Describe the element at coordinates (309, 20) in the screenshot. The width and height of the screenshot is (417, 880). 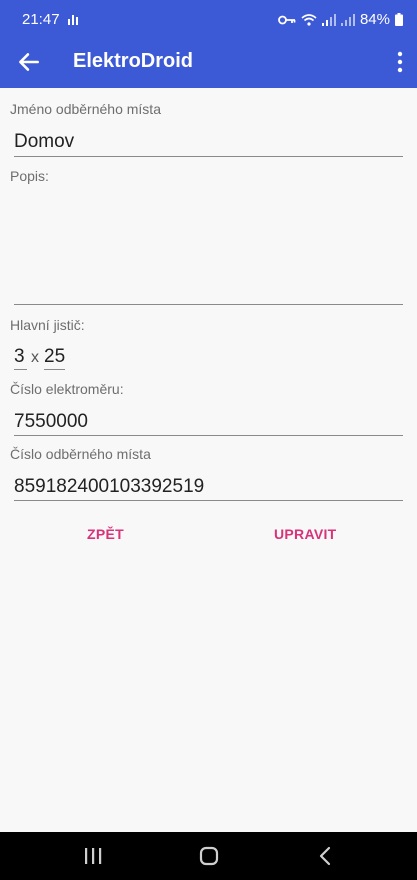
I see `wifi-icon` at that location.